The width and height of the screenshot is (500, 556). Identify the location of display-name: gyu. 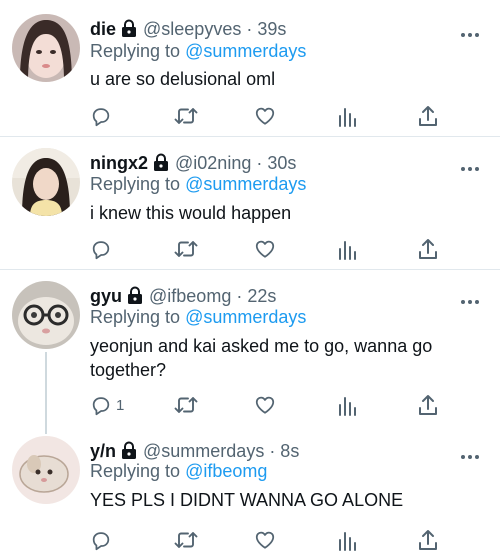
(106, 296).